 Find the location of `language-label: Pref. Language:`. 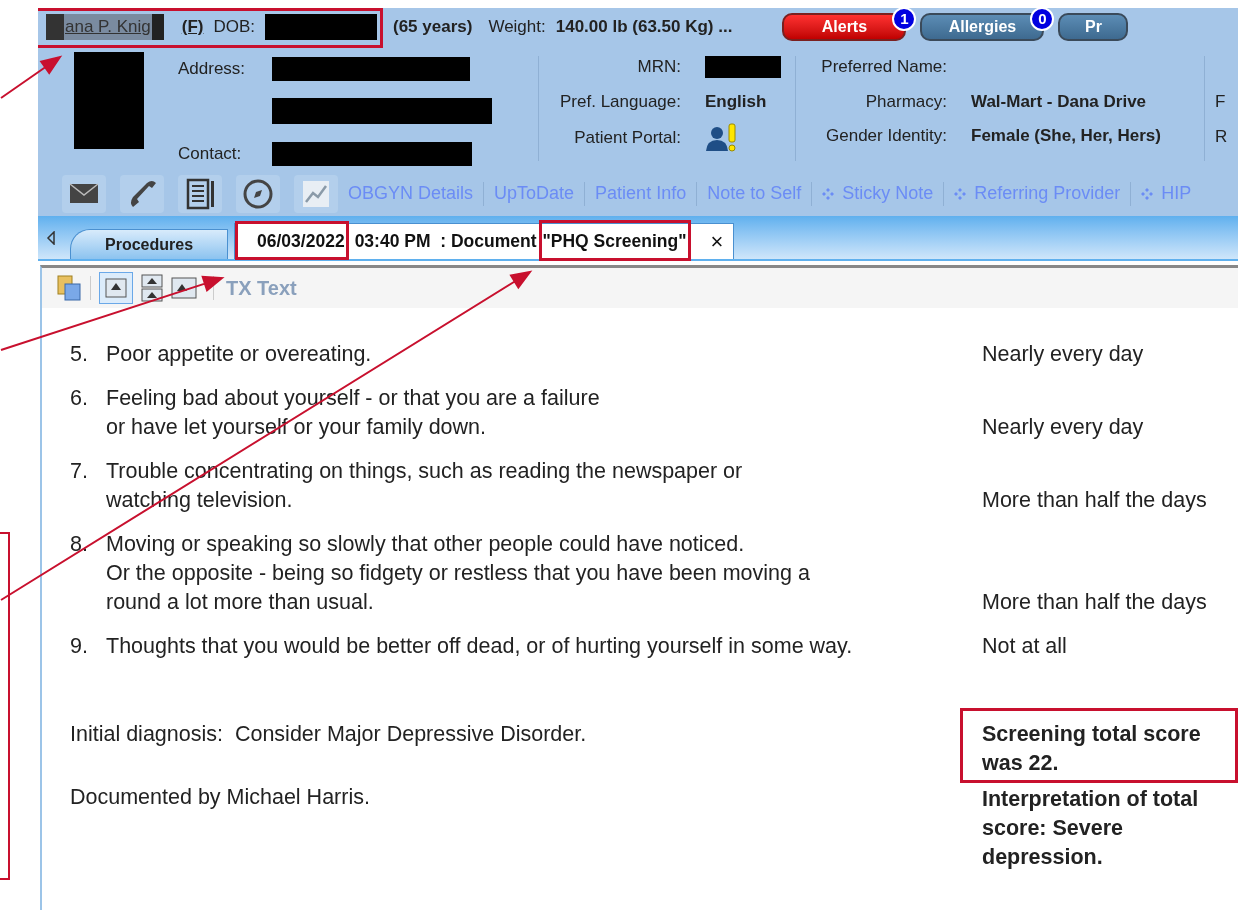

language-label: Pref. Language: is located at coordinates (620, 101).